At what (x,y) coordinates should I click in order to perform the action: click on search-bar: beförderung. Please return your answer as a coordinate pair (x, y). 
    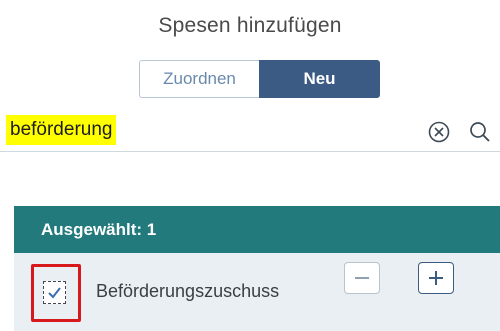
    Looking at the image, I should click on (250, 132).